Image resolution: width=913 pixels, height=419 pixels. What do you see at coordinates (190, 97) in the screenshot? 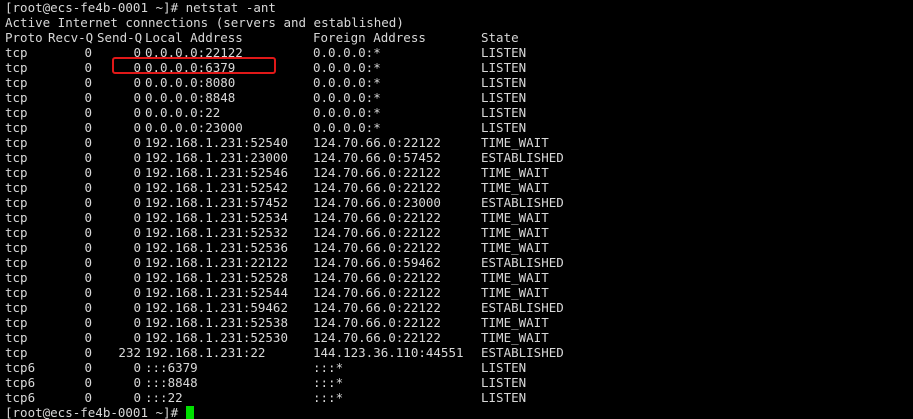
I see `cell-local-address: 0.0.0.0:8848` at bounding box center [190, 97].